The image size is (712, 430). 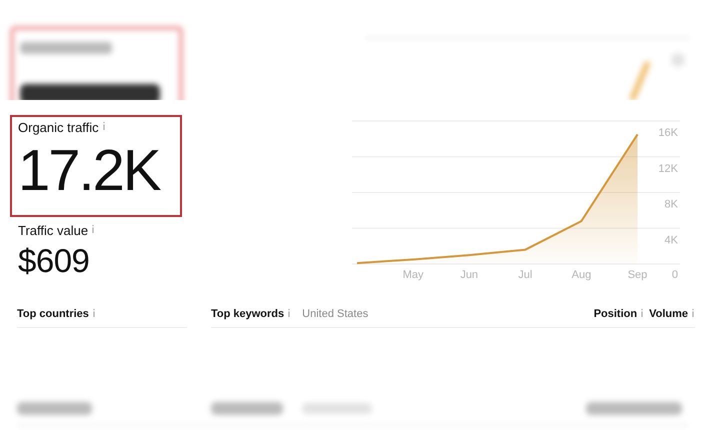 I want to click on y-axis-label: 4K, so click(x=671, y=240).